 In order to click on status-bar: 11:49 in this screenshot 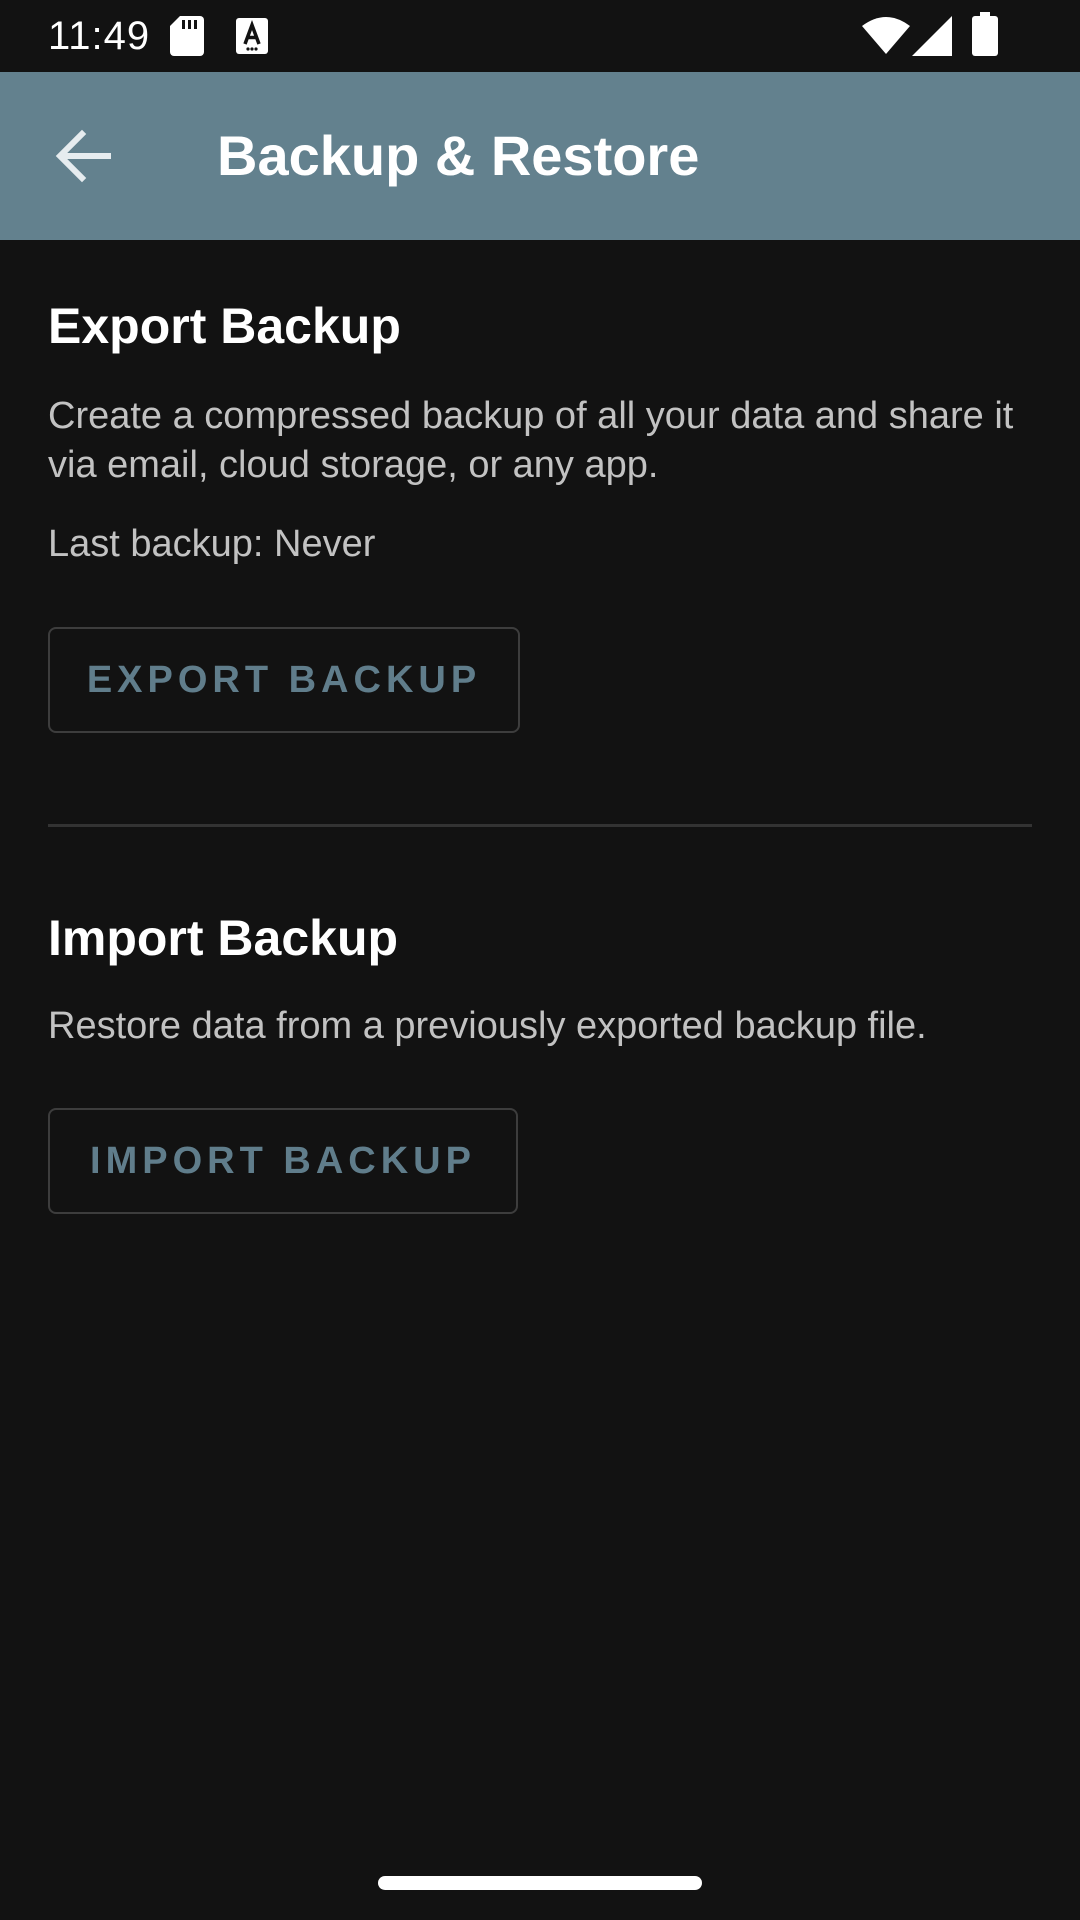, I will do `click(540, 36)`.